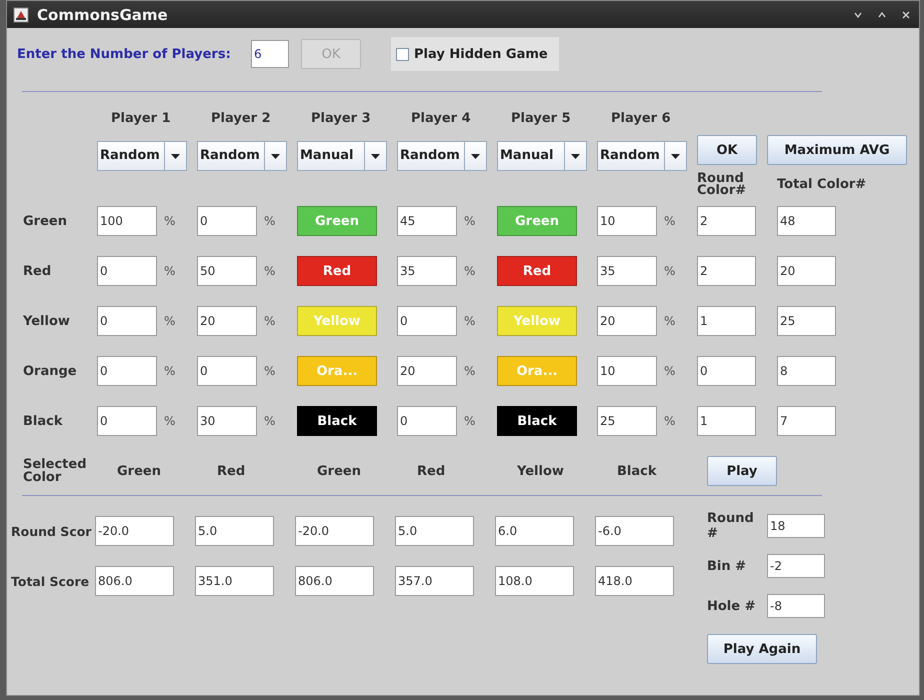 The width and height of the screenshot is (924, 700). Describe the element at coordinates (806, 321) in the screenshot. I see `total-color-field: 25` at that location.